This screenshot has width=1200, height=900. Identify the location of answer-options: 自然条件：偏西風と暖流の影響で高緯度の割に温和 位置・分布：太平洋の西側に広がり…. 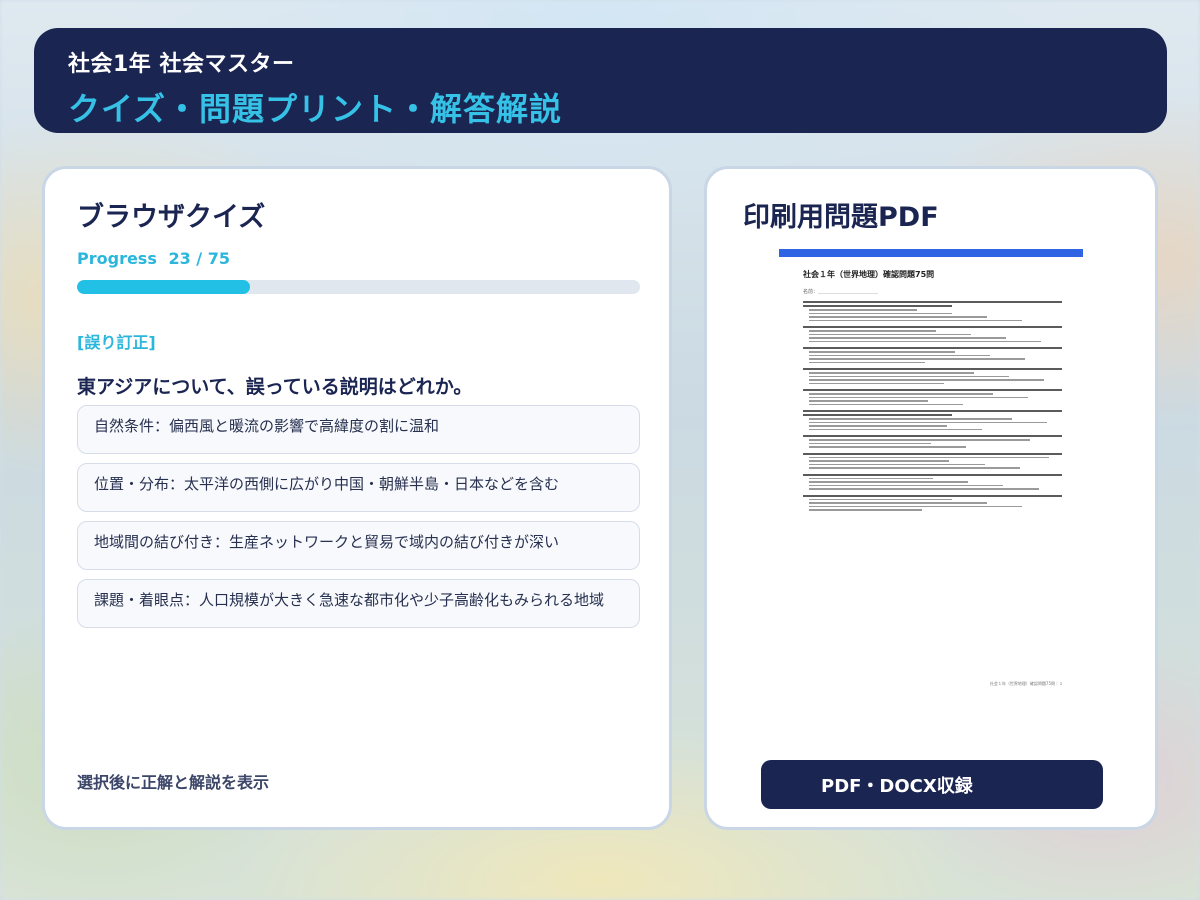
(358, 521).